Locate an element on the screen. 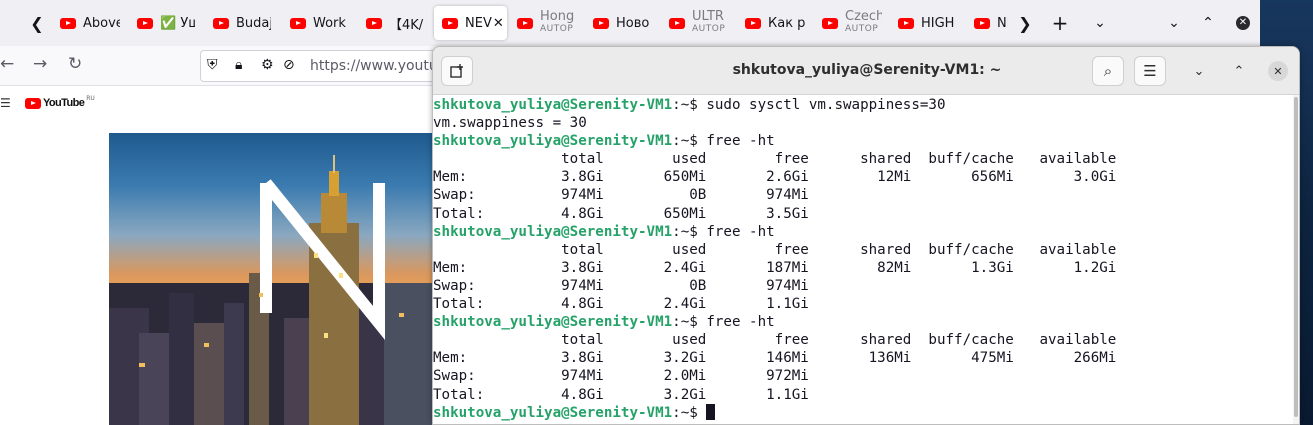 This screenshot has height=425, width=1313. tab-label: 【4K/ is located at coordinates (406, 25).